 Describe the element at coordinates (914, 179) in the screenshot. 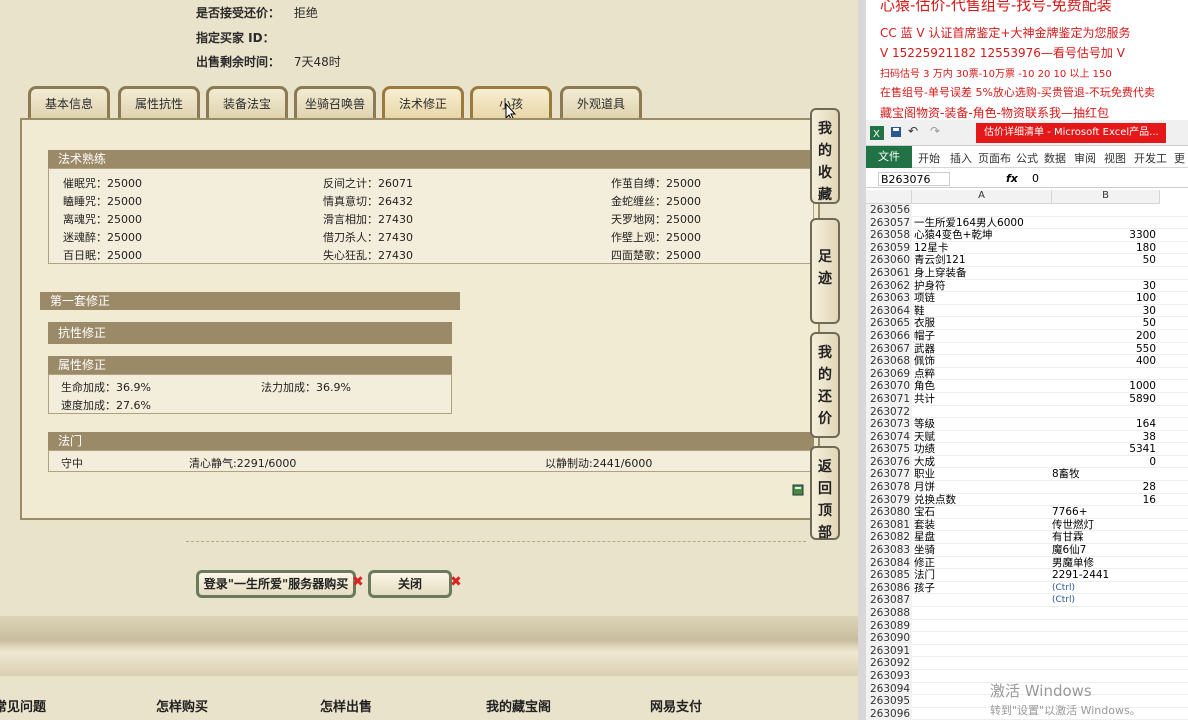

I see `name-box: B263076` at that location.